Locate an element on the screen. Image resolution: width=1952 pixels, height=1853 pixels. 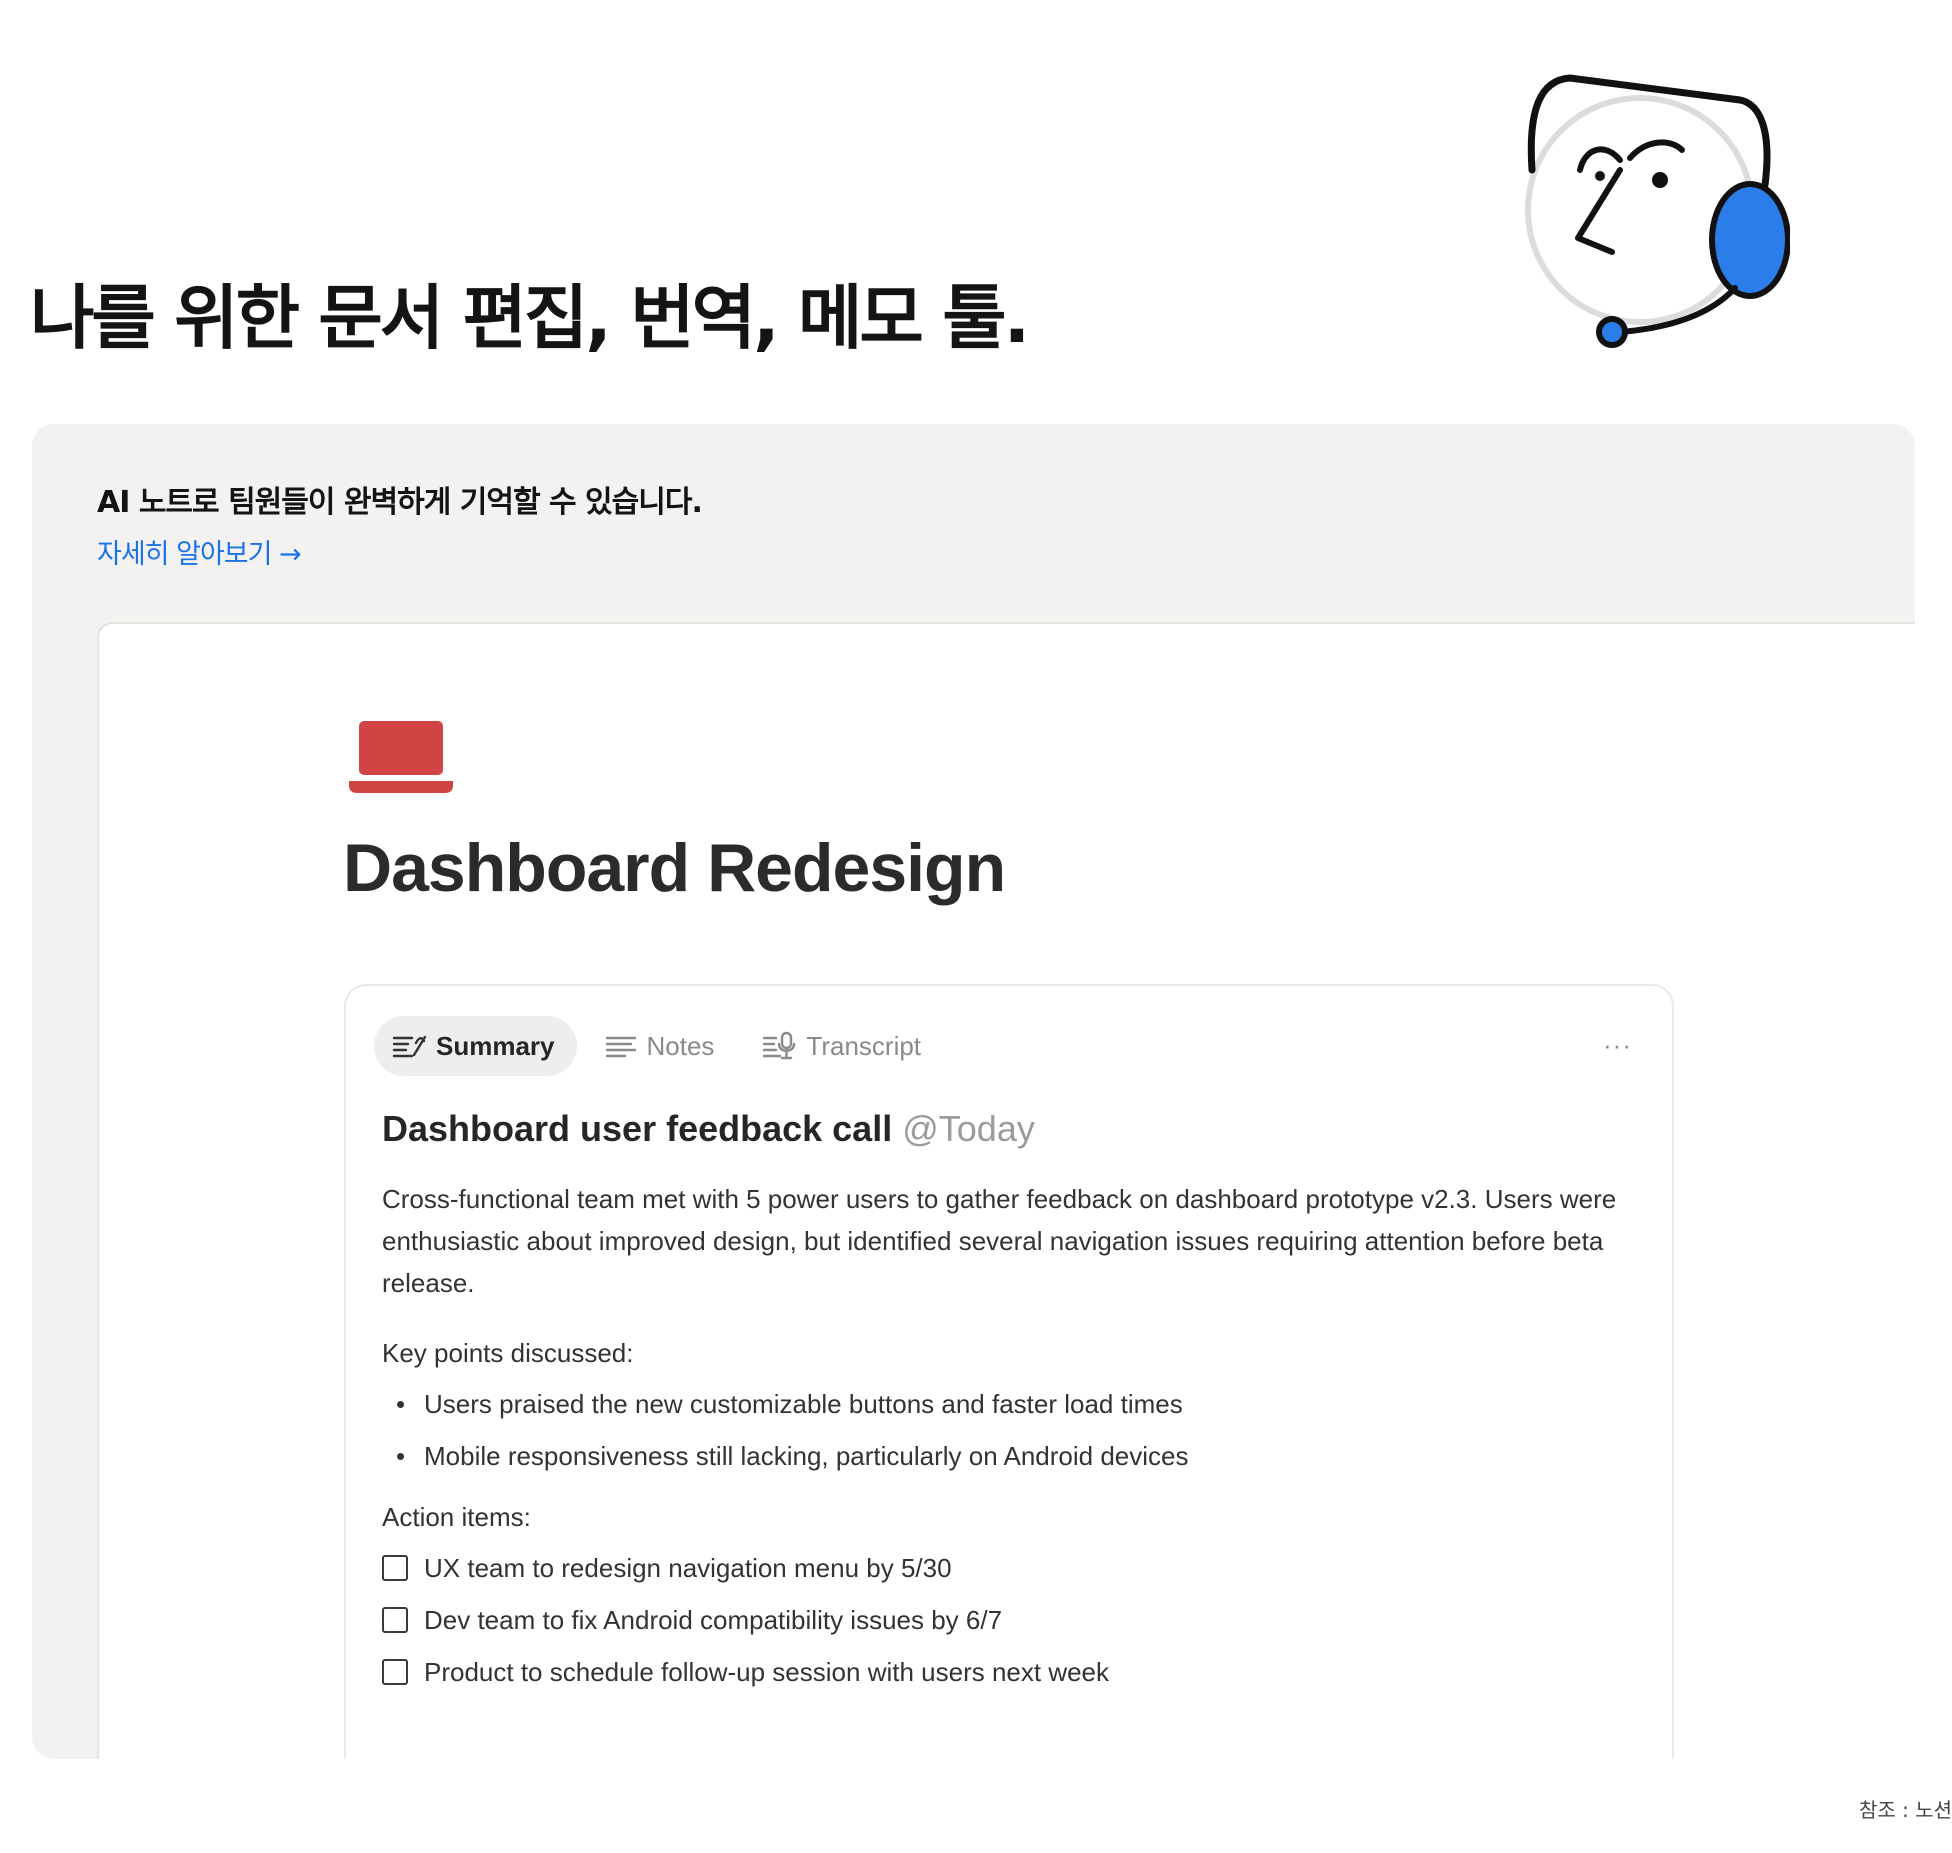
source-note: 참조 : 노션 is located at coordinates (1905, 1810).